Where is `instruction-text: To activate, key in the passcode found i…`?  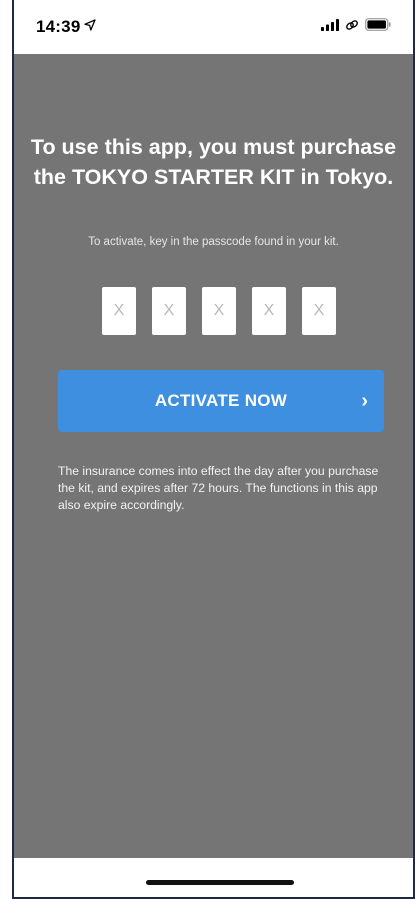 instruction-text: To activate, key in the passcode found i… is located at coordinates (213, 242).